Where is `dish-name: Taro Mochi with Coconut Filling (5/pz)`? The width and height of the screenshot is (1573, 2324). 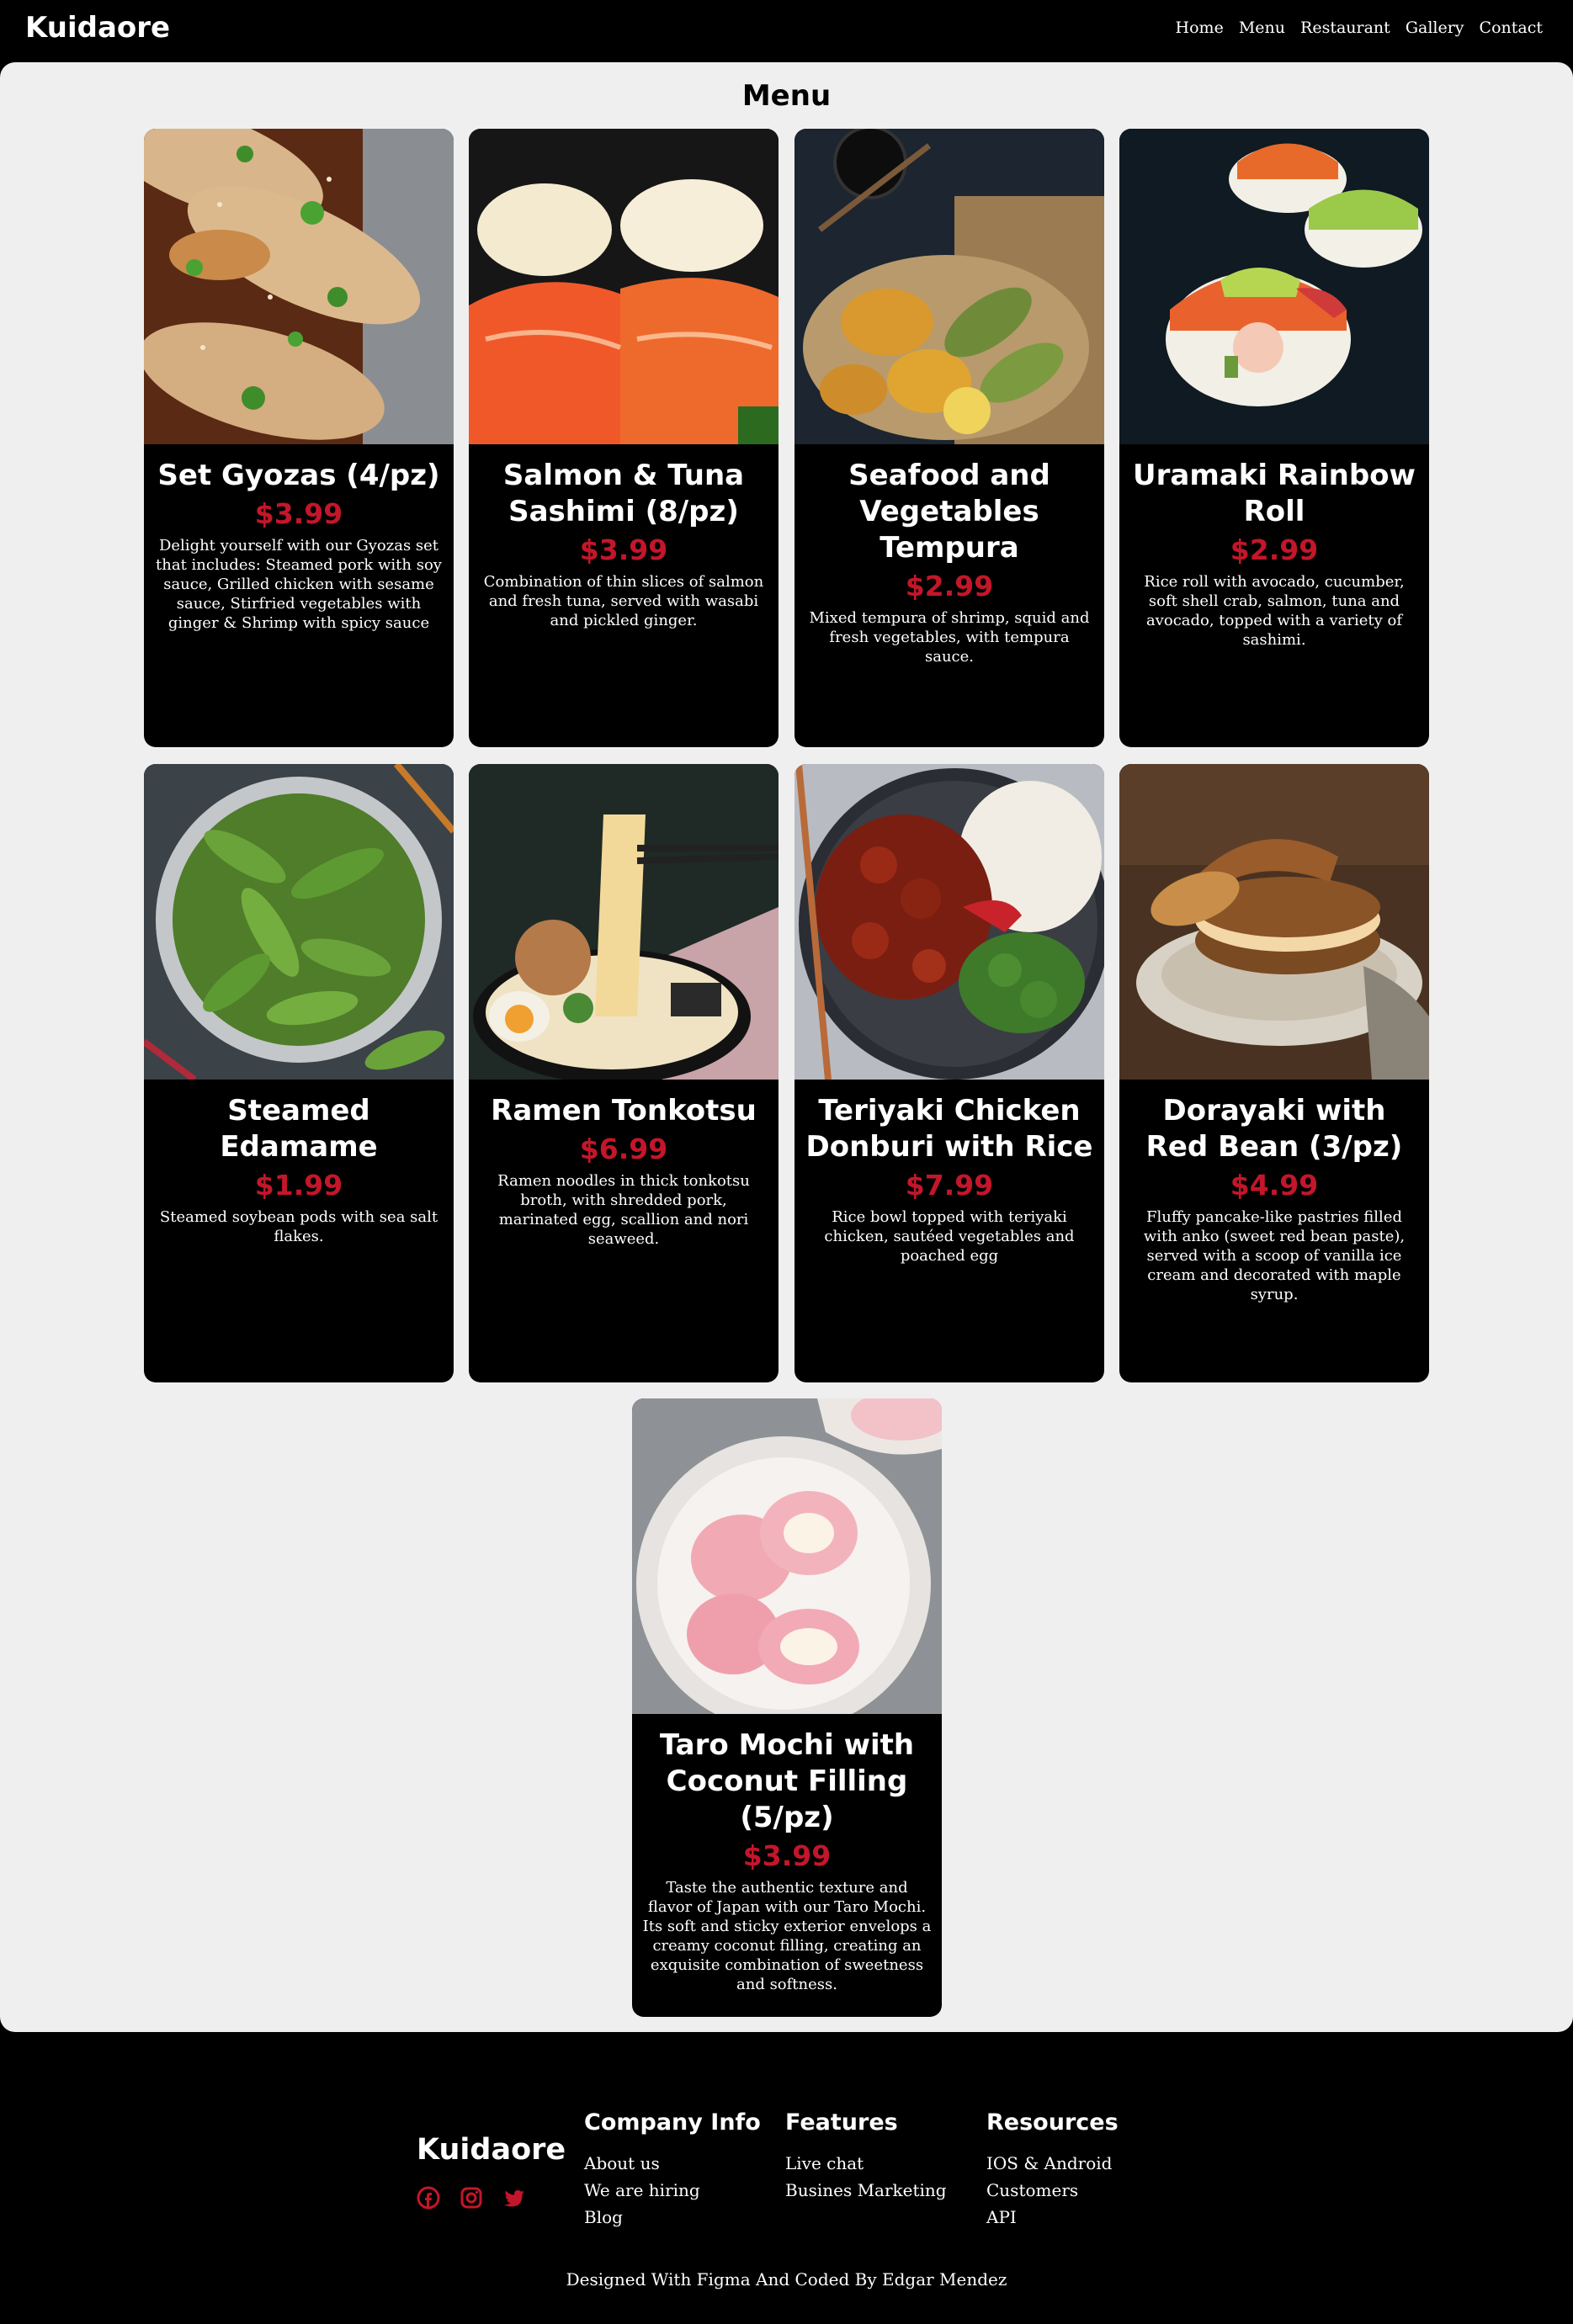 dish-name: Taro Mochi with Coconut Filling (5/pz) is located at coordinates (787, 1781).